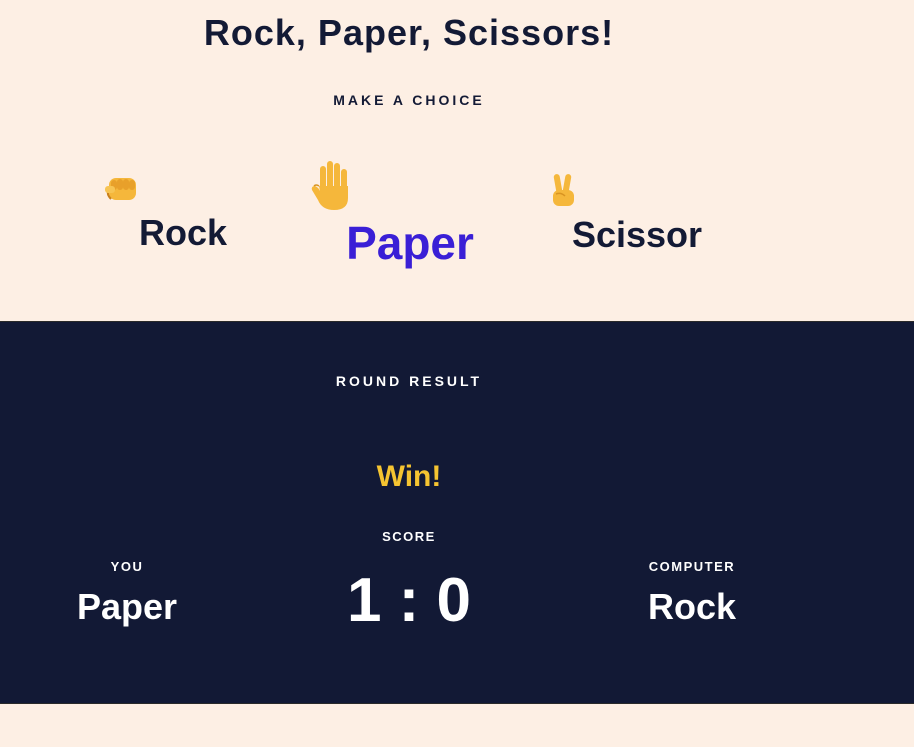 The height and width of the screenshot is (747, 914). I want to click on player-pick: Paper, so click(127, 606).